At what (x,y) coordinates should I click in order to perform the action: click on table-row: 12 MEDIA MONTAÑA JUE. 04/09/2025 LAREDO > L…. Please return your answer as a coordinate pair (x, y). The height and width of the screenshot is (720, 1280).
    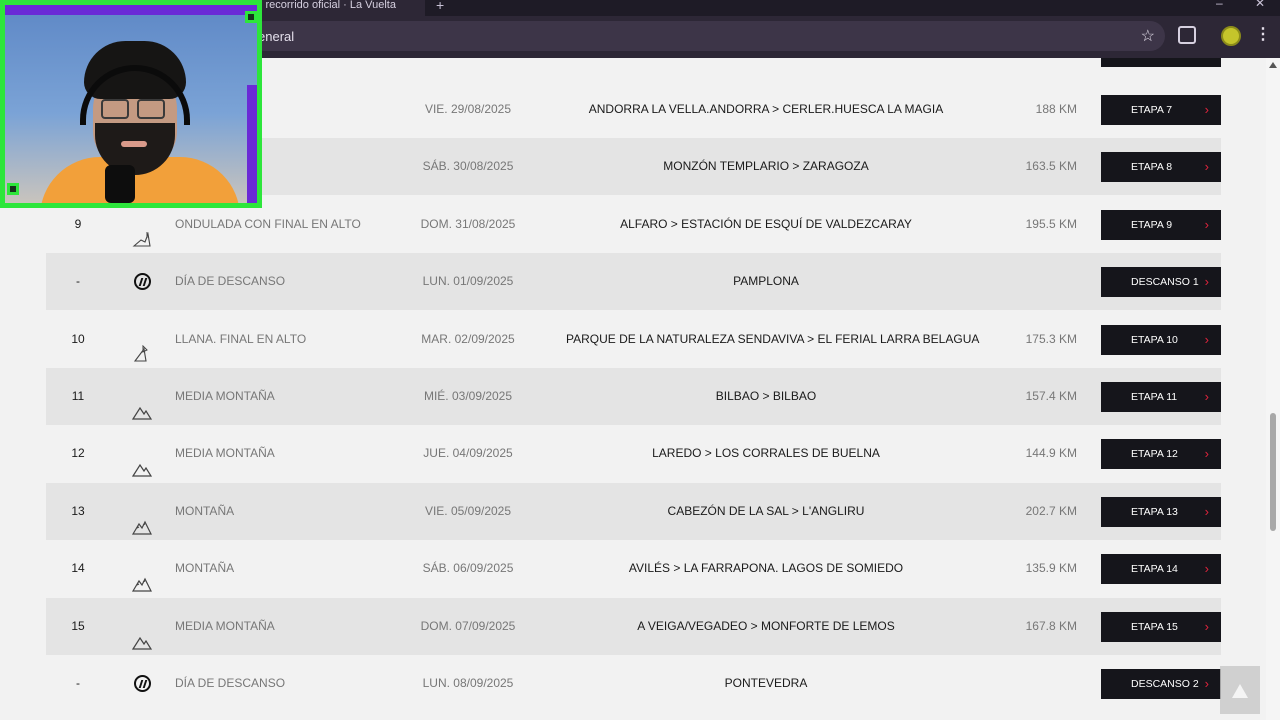
    Looking at the image, I should click on (633, 453).